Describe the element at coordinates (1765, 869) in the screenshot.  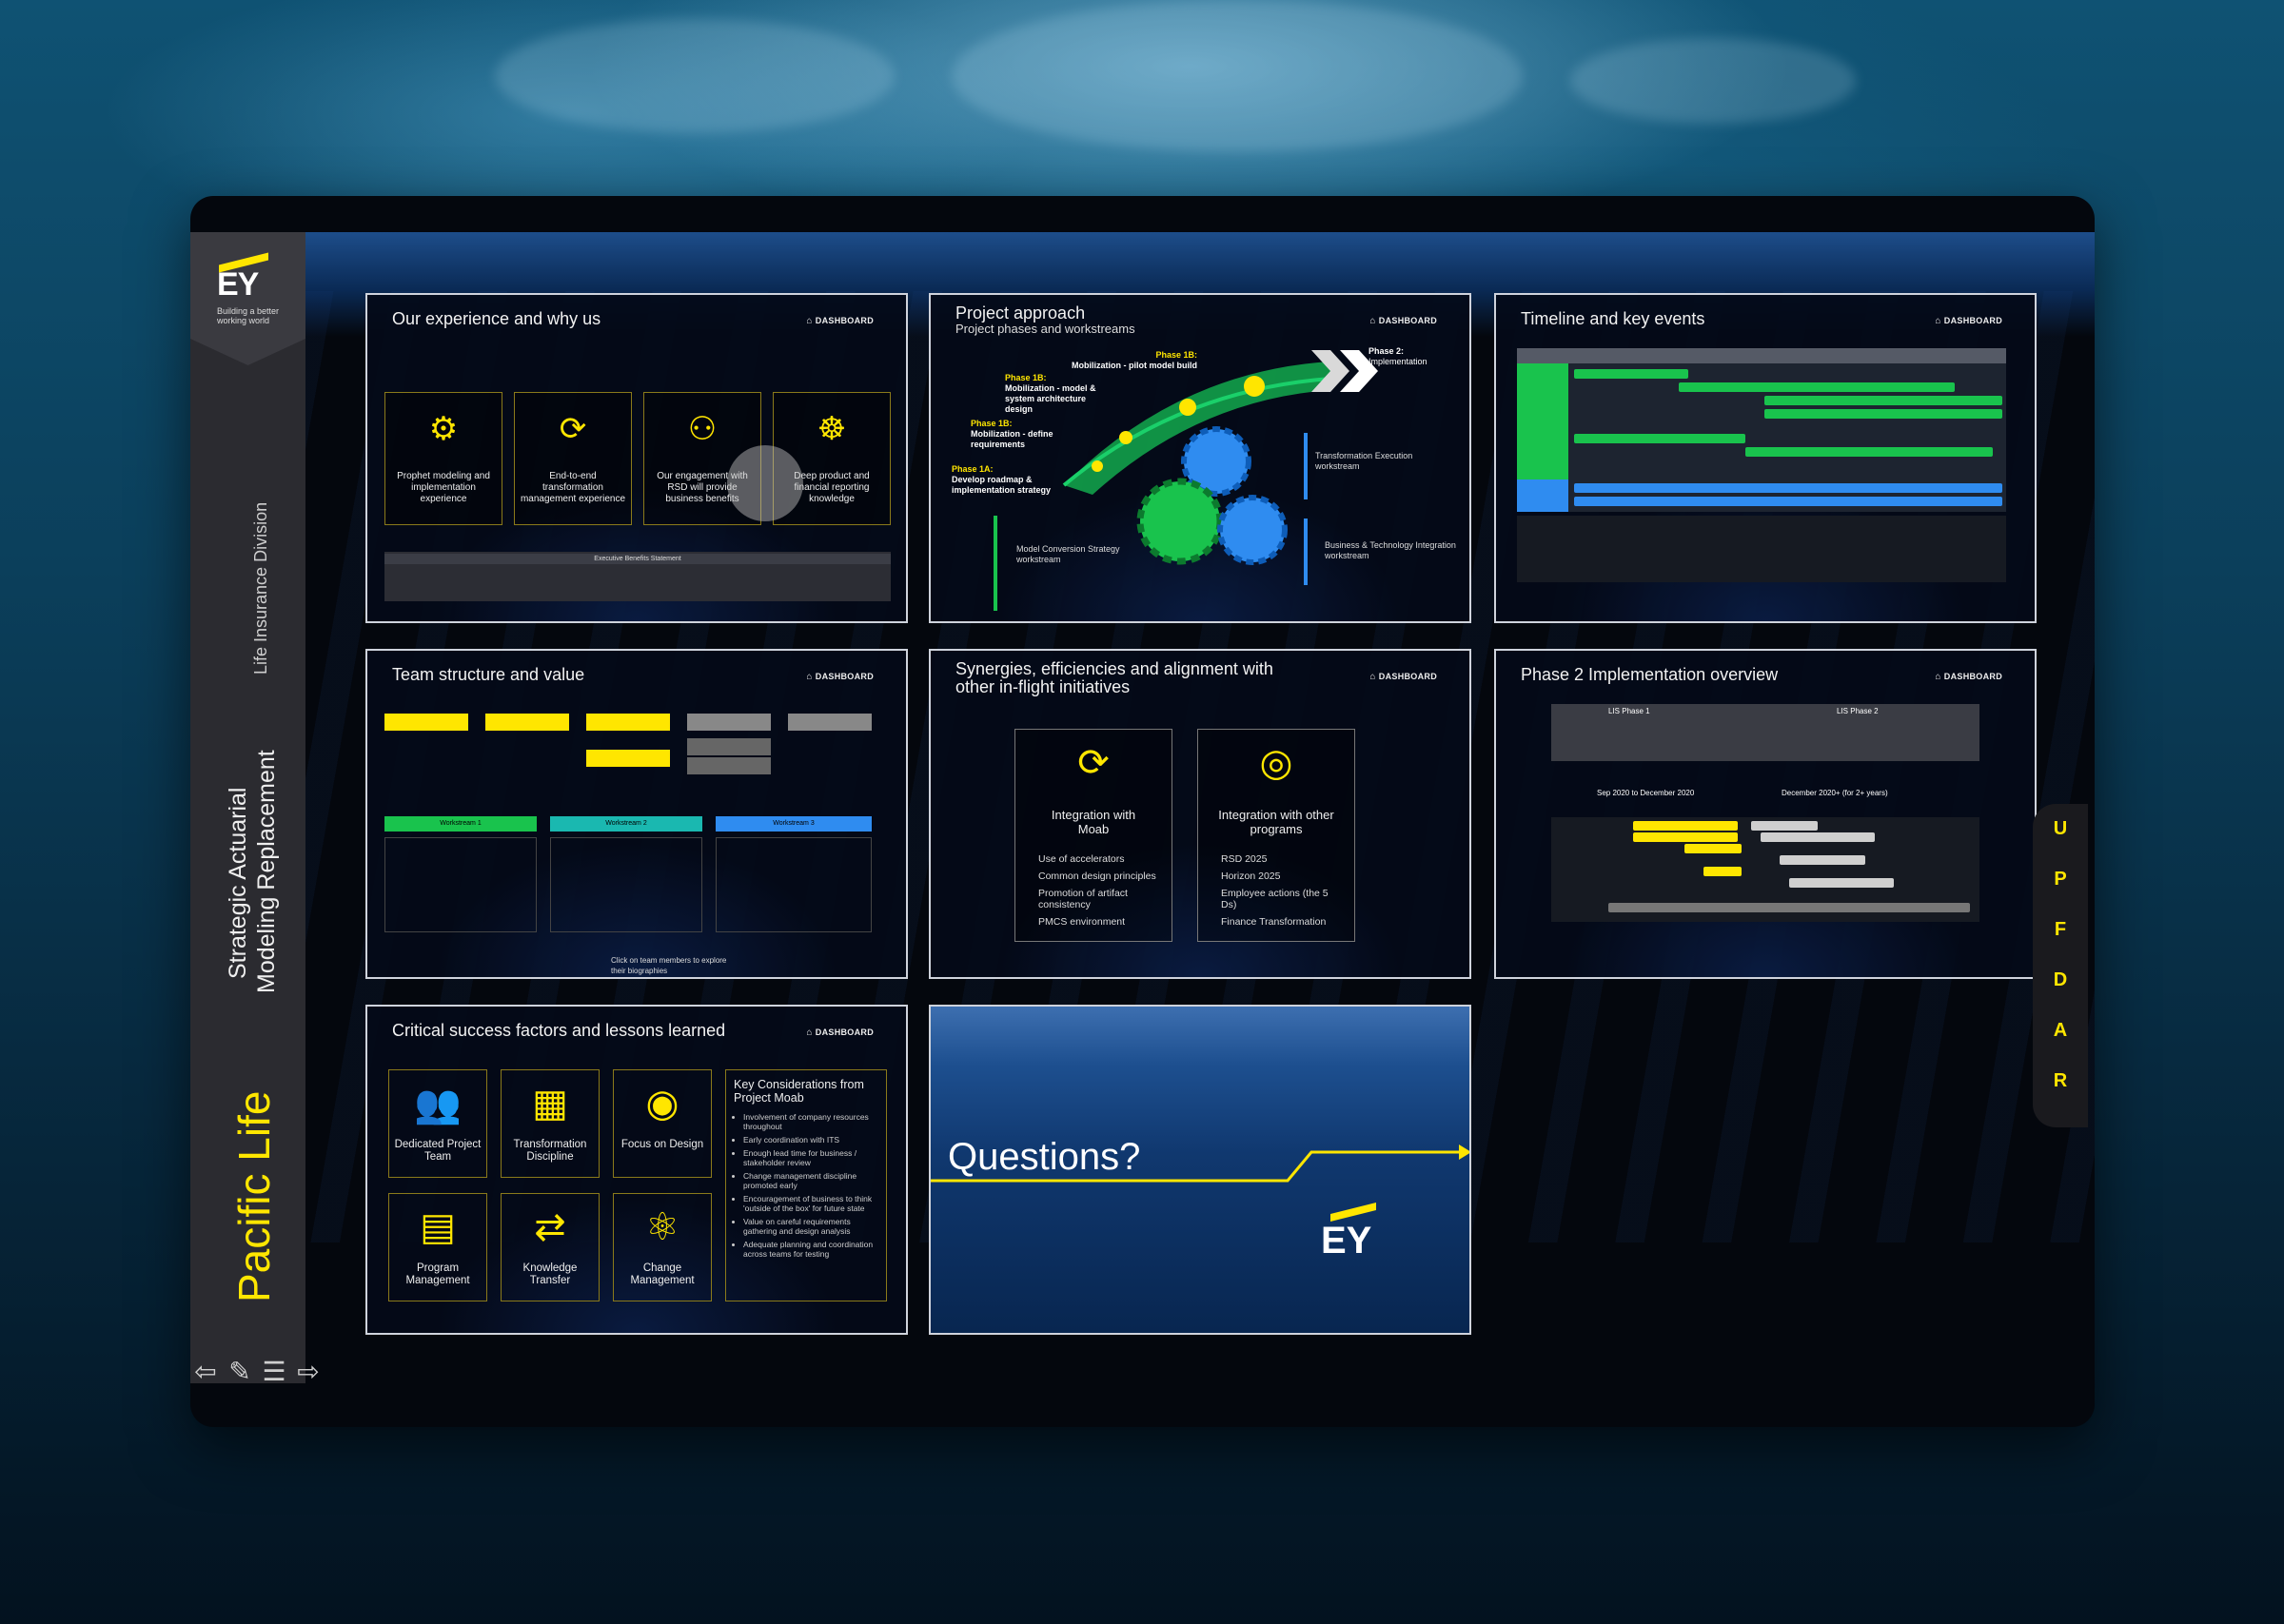
I see `phase2-gantt` at that location.